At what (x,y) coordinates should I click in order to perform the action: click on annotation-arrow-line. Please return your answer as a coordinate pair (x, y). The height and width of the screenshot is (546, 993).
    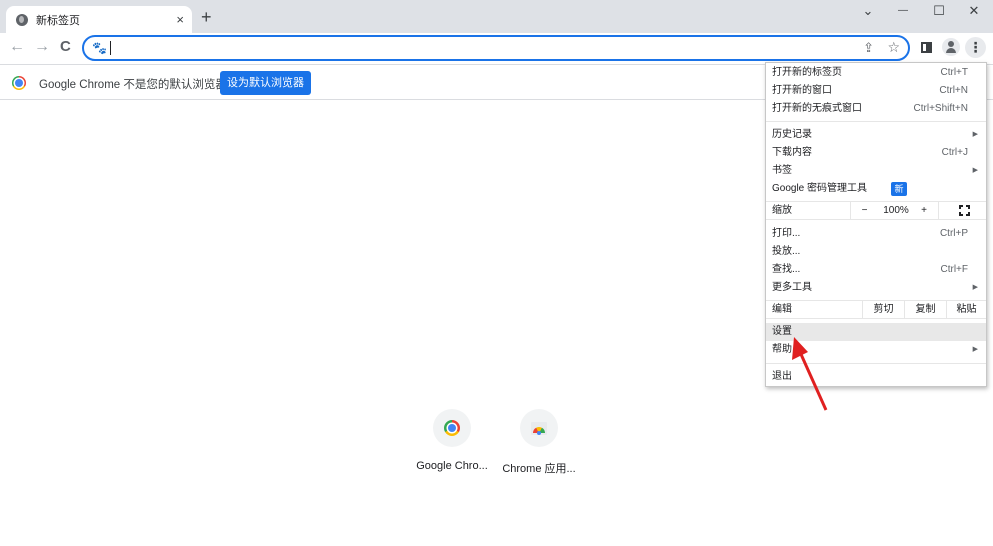
    Looking at the image, I should click on (813, 381).